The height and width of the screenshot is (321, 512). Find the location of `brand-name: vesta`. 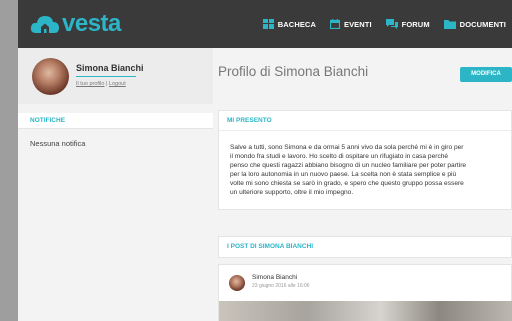

brand-name: vesta is located at coordinates (91, 23).